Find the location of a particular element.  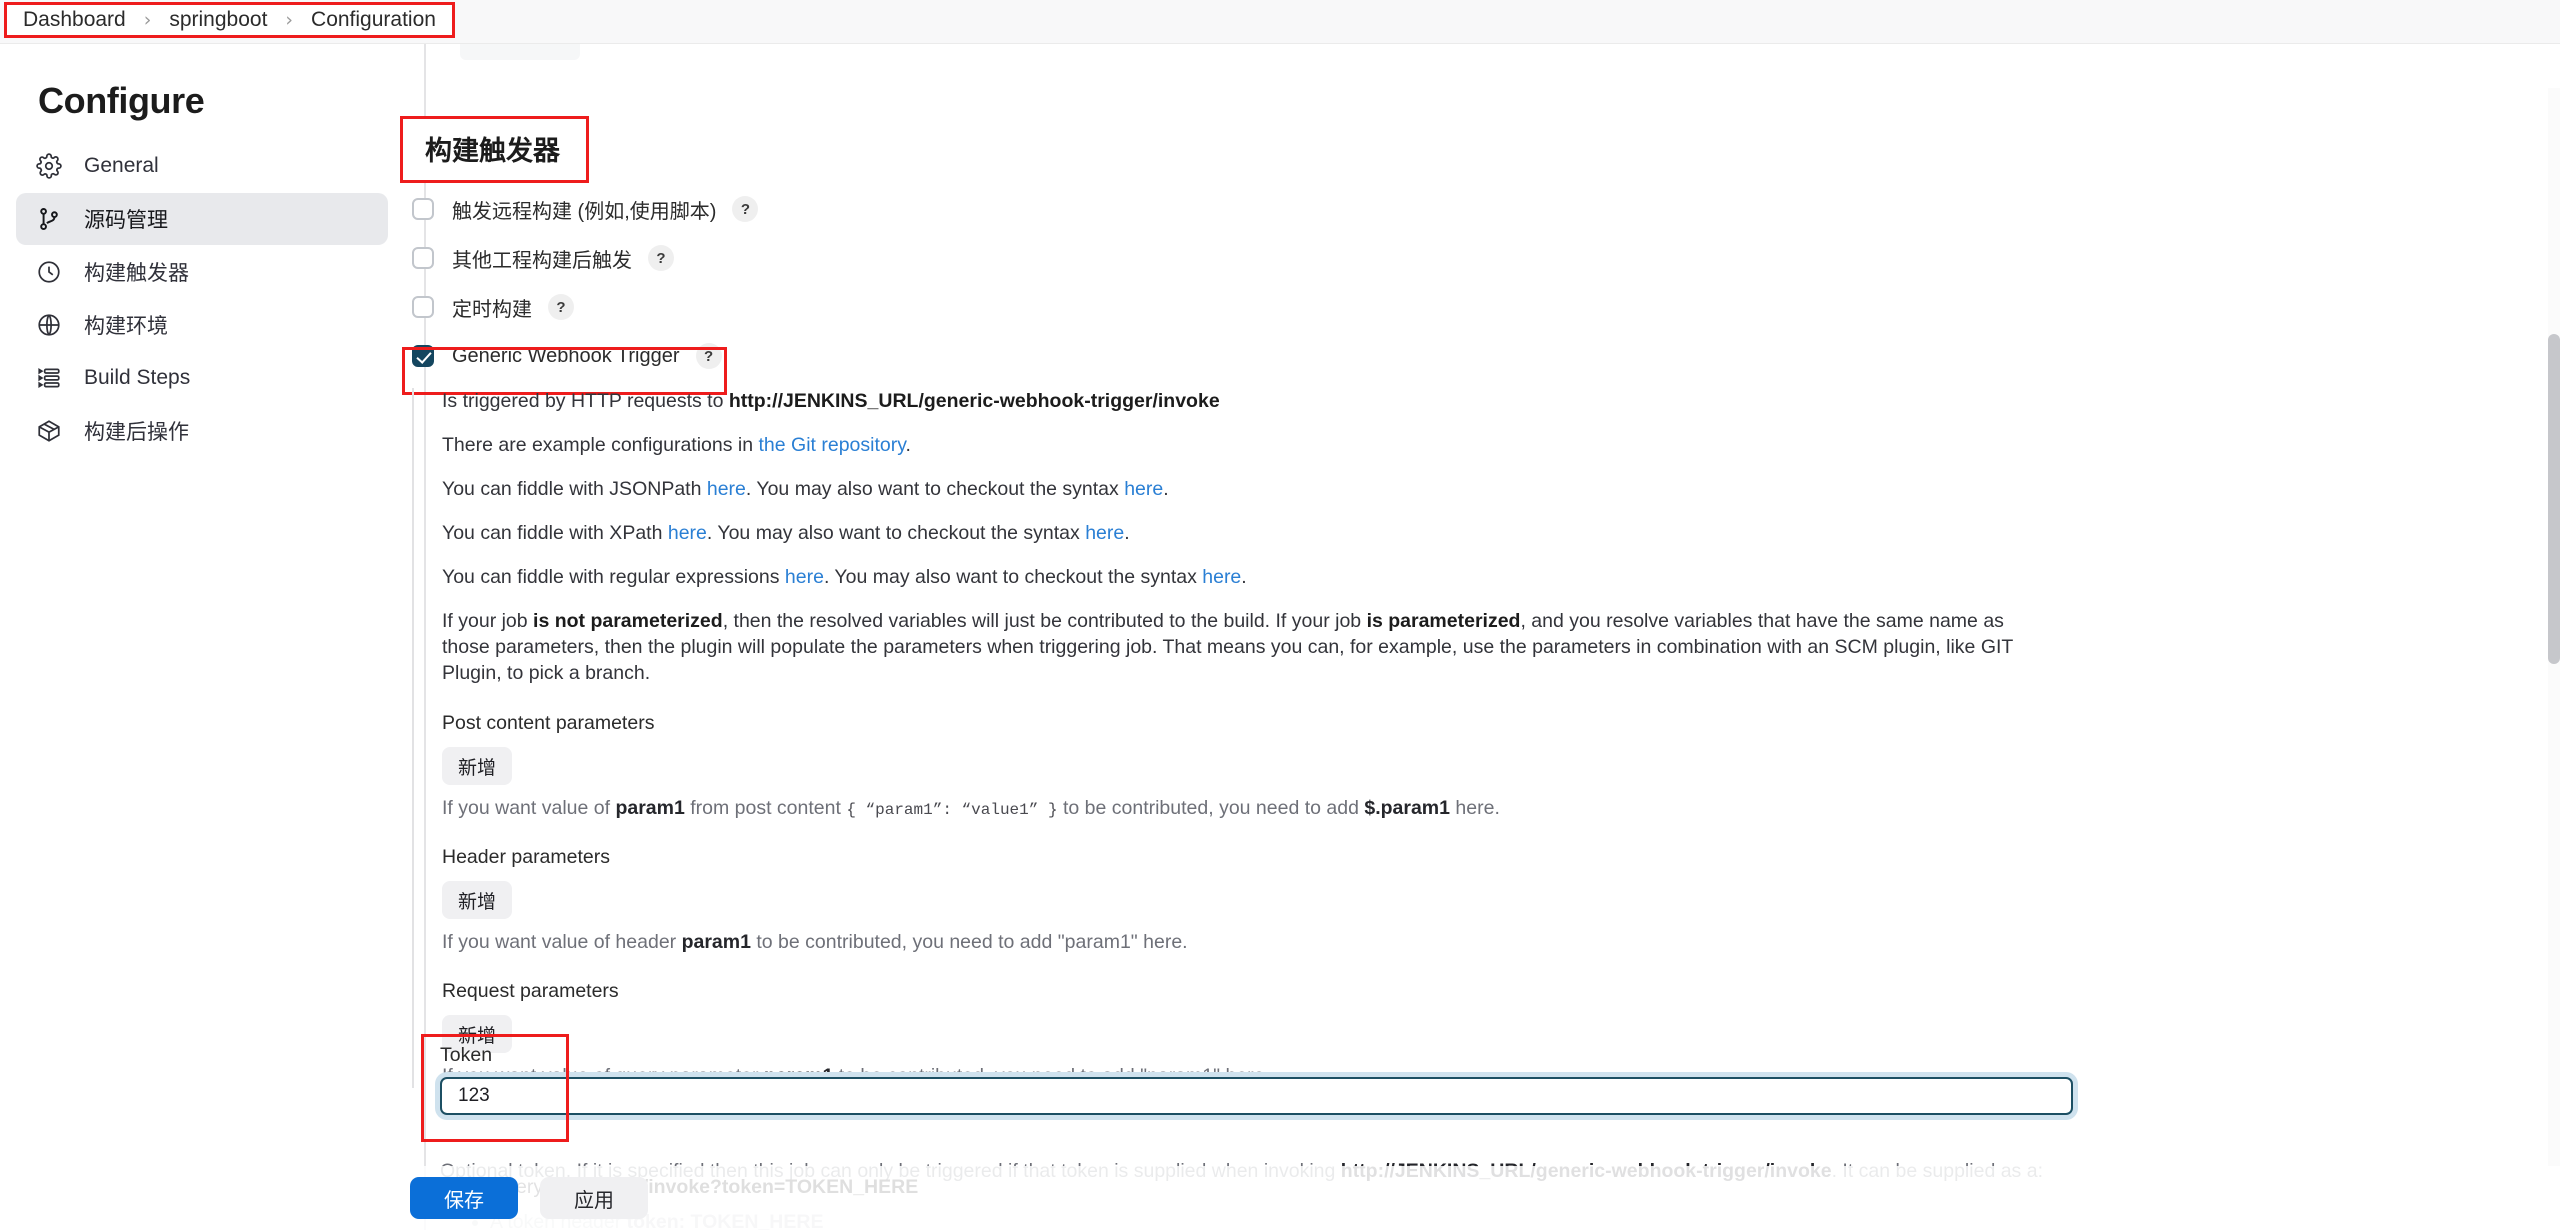

checkbox-scheduled-build is located at coordinates (423, 307).